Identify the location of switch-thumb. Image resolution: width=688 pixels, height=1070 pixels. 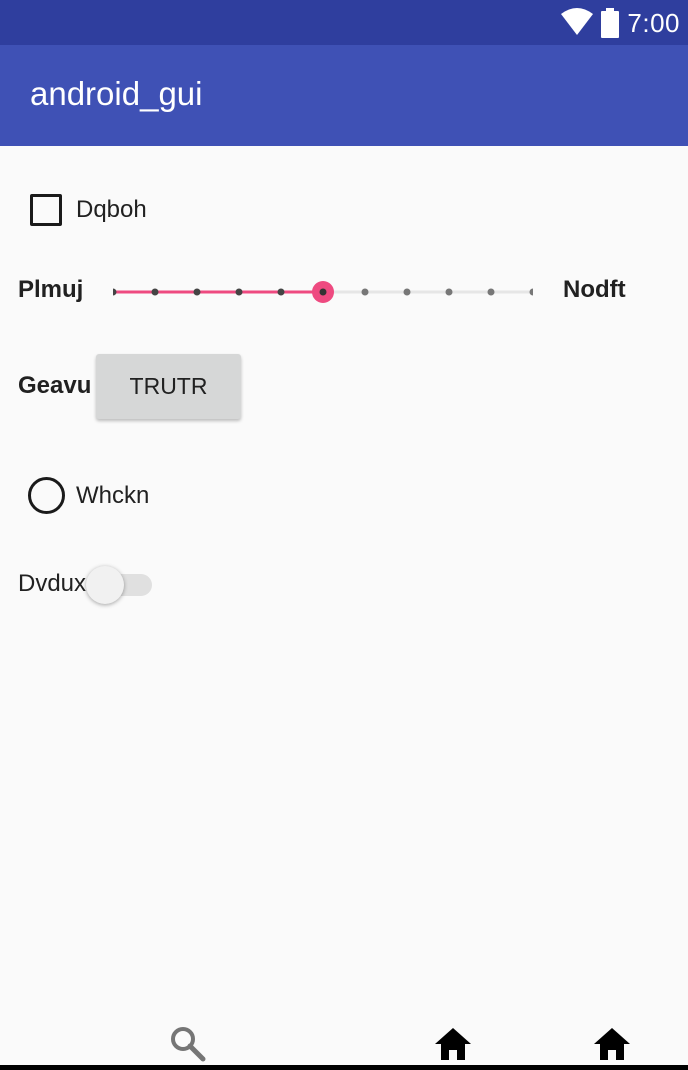
(105, 585).